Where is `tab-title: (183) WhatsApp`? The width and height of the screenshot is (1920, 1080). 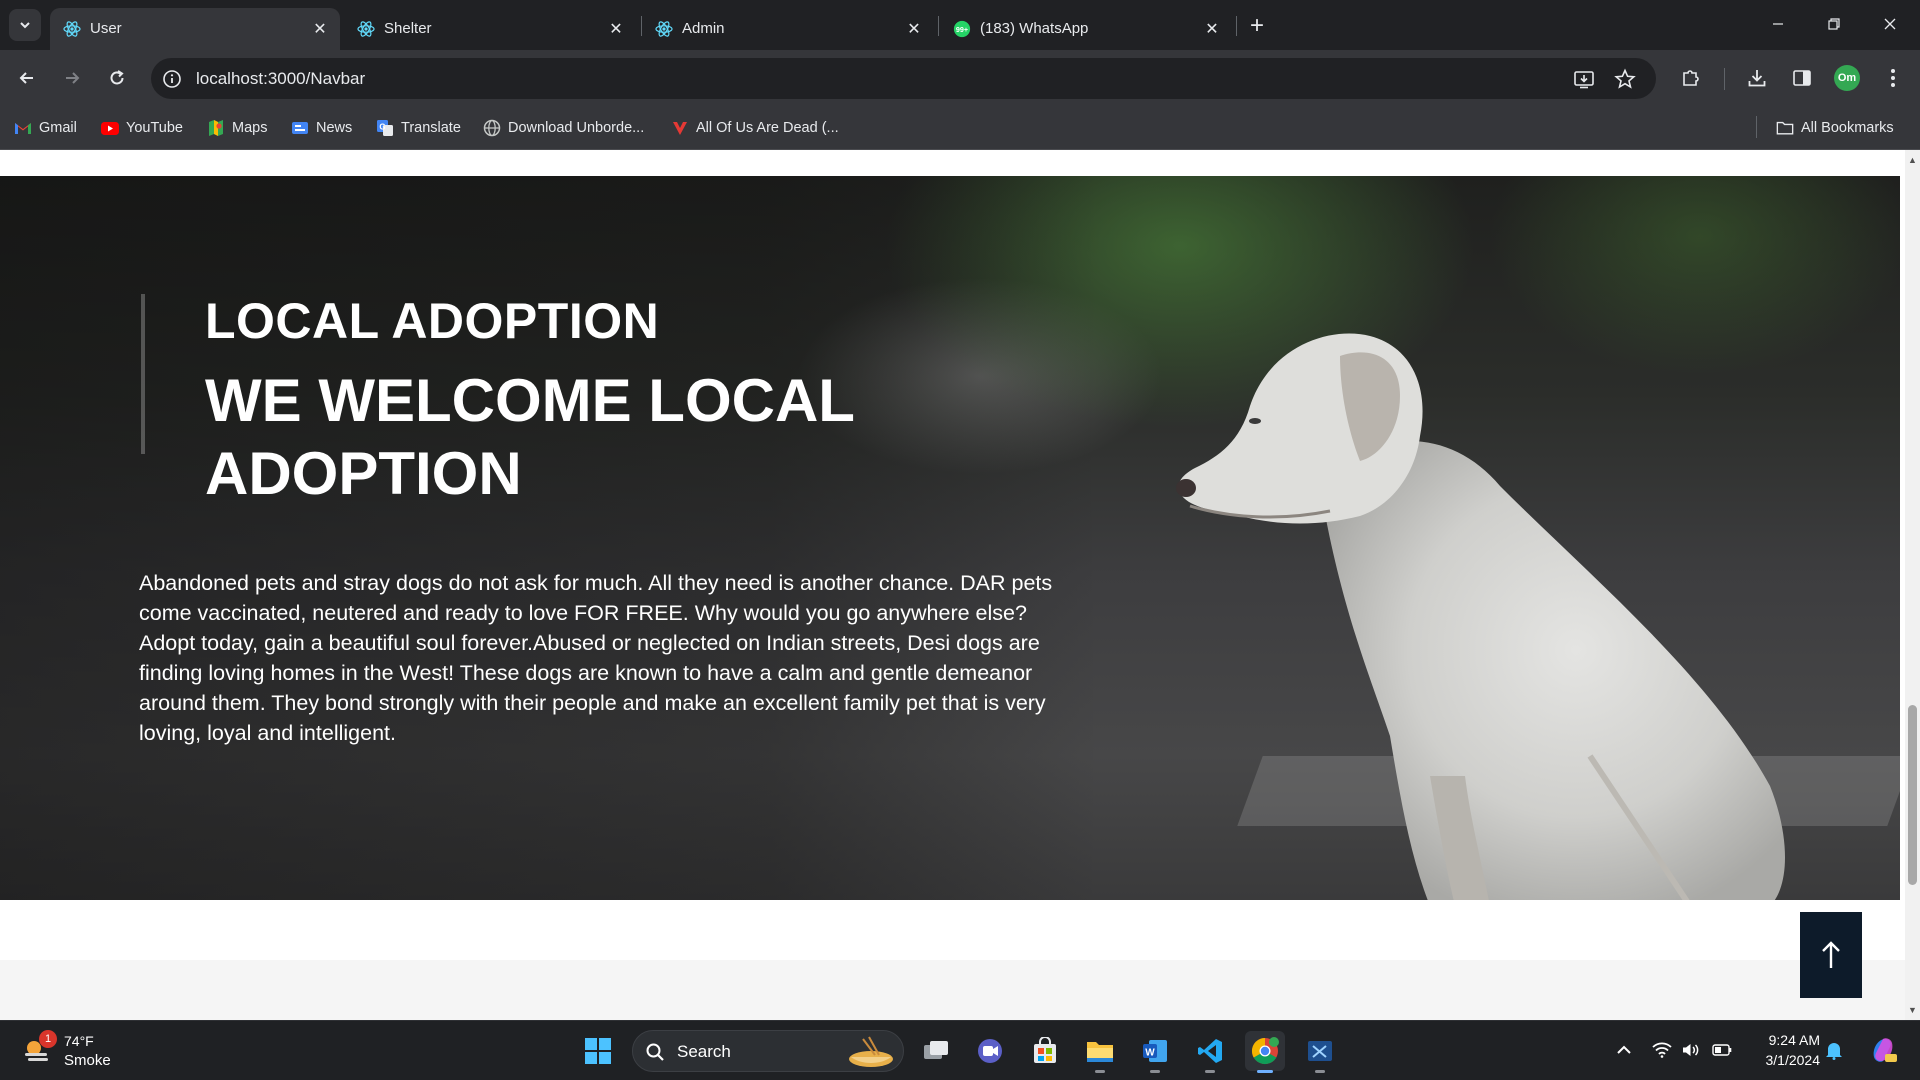
tab-title: (183) WhatsApp is located at coordinates (1034, 28).